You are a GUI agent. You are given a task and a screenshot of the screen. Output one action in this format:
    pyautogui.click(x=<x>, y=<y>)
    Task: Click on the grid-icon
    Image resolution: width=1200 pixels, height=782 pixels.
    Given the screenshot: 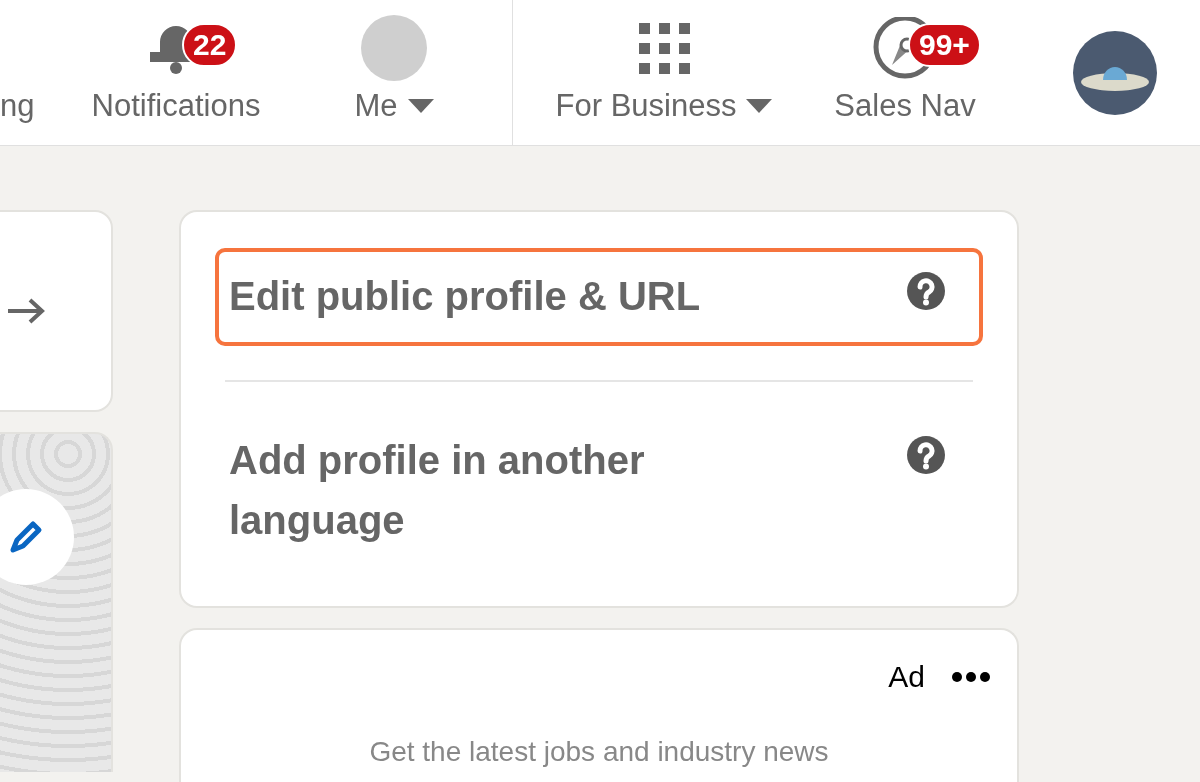 What is the action you would take?
    pyautogui.click(x=664, y=48)
    